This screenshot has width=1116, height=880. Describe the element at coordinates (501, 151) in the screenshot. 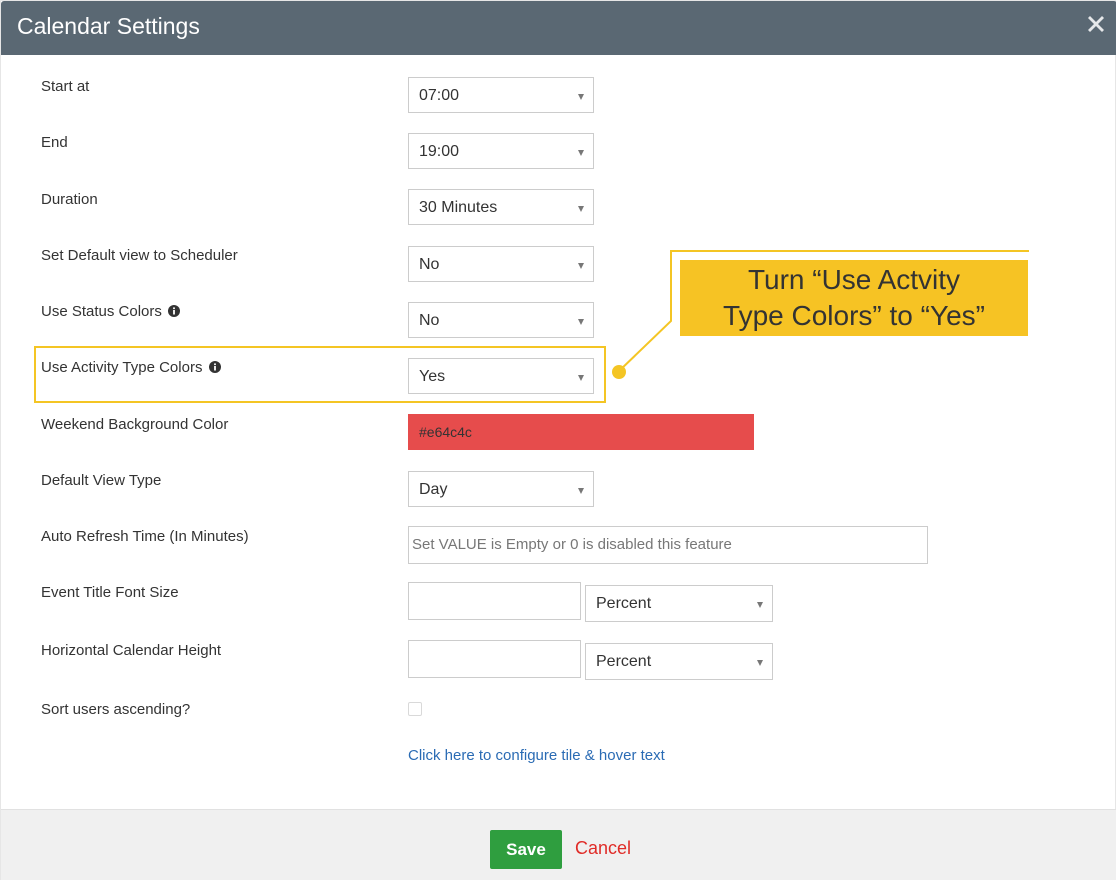

I see `end-select: 19:00` at that location.